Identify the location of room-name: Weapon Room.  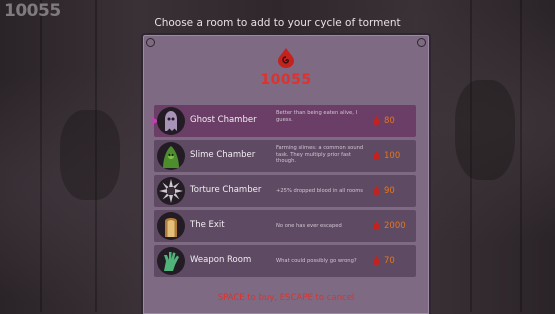
(221, 260).